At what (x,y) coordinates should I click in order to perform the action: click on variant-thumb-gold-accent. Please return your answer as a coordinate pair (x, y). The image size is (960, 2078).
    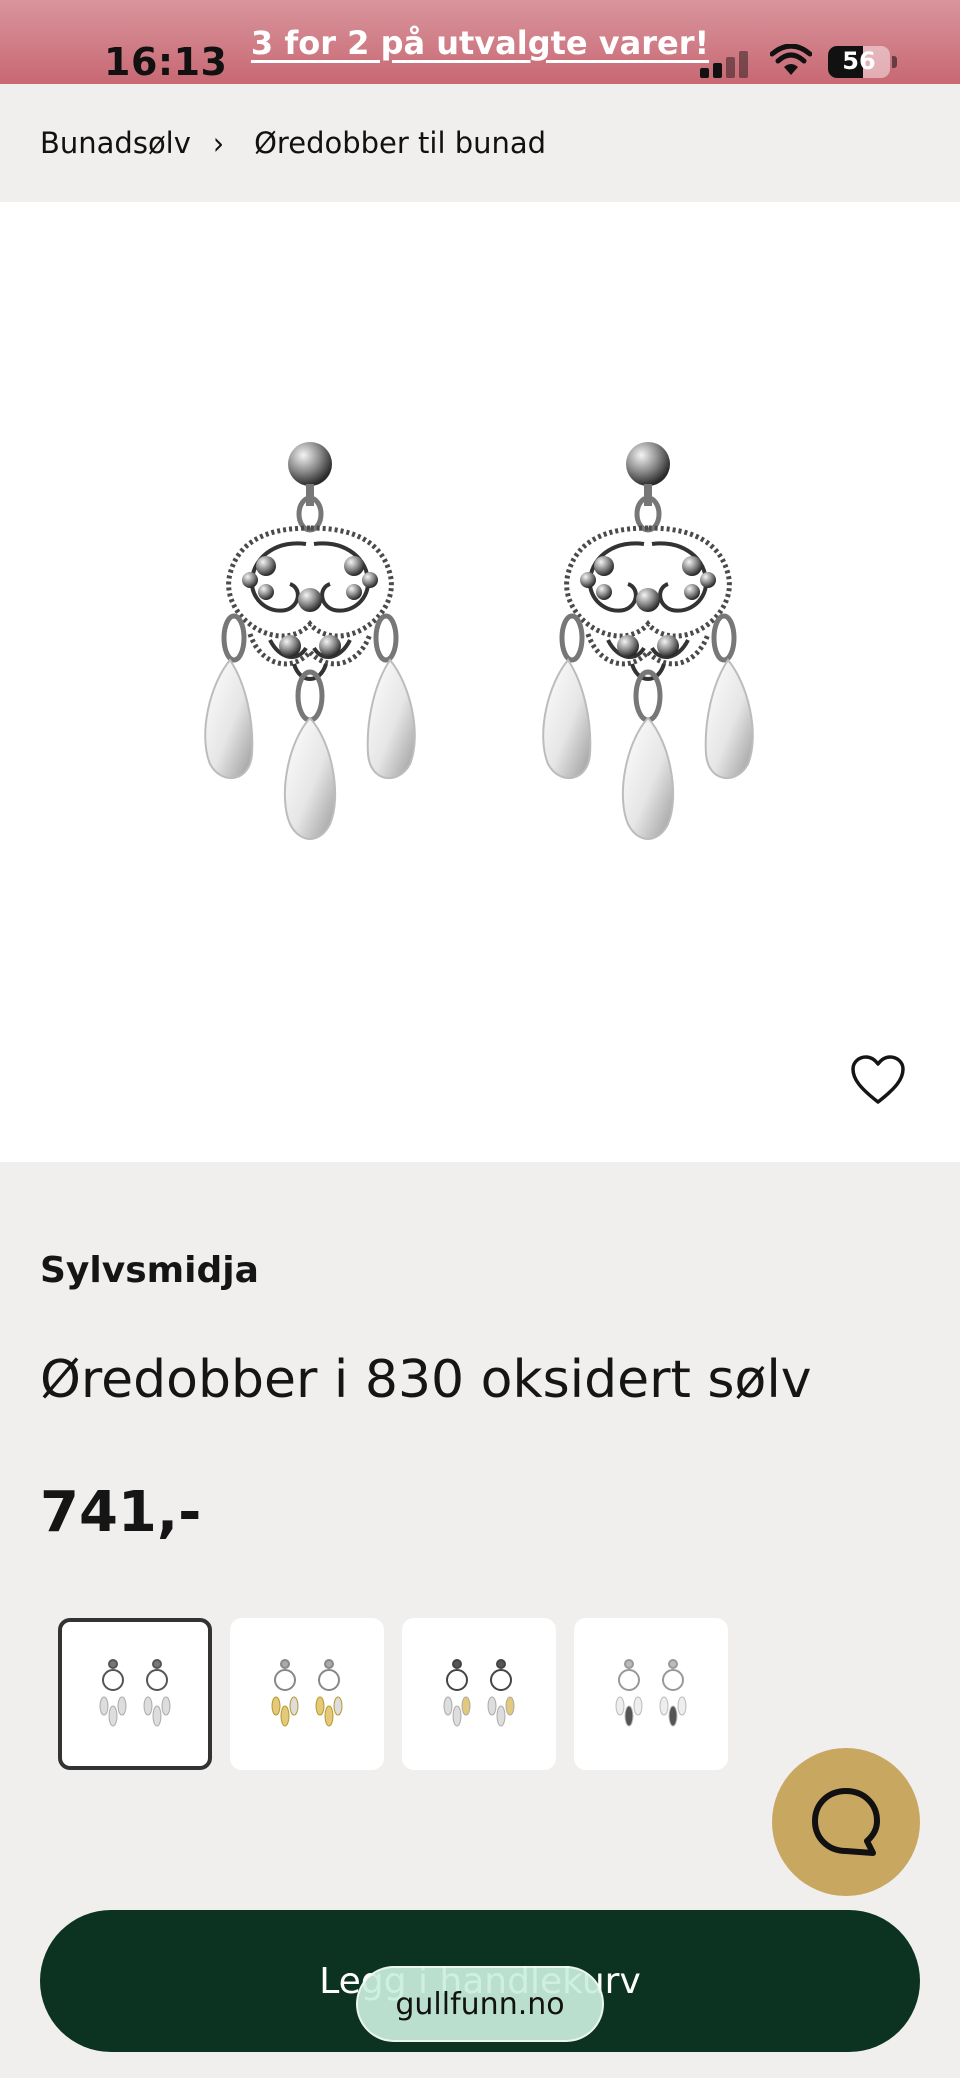
    Looking at the image, I should click on (479, 1694).